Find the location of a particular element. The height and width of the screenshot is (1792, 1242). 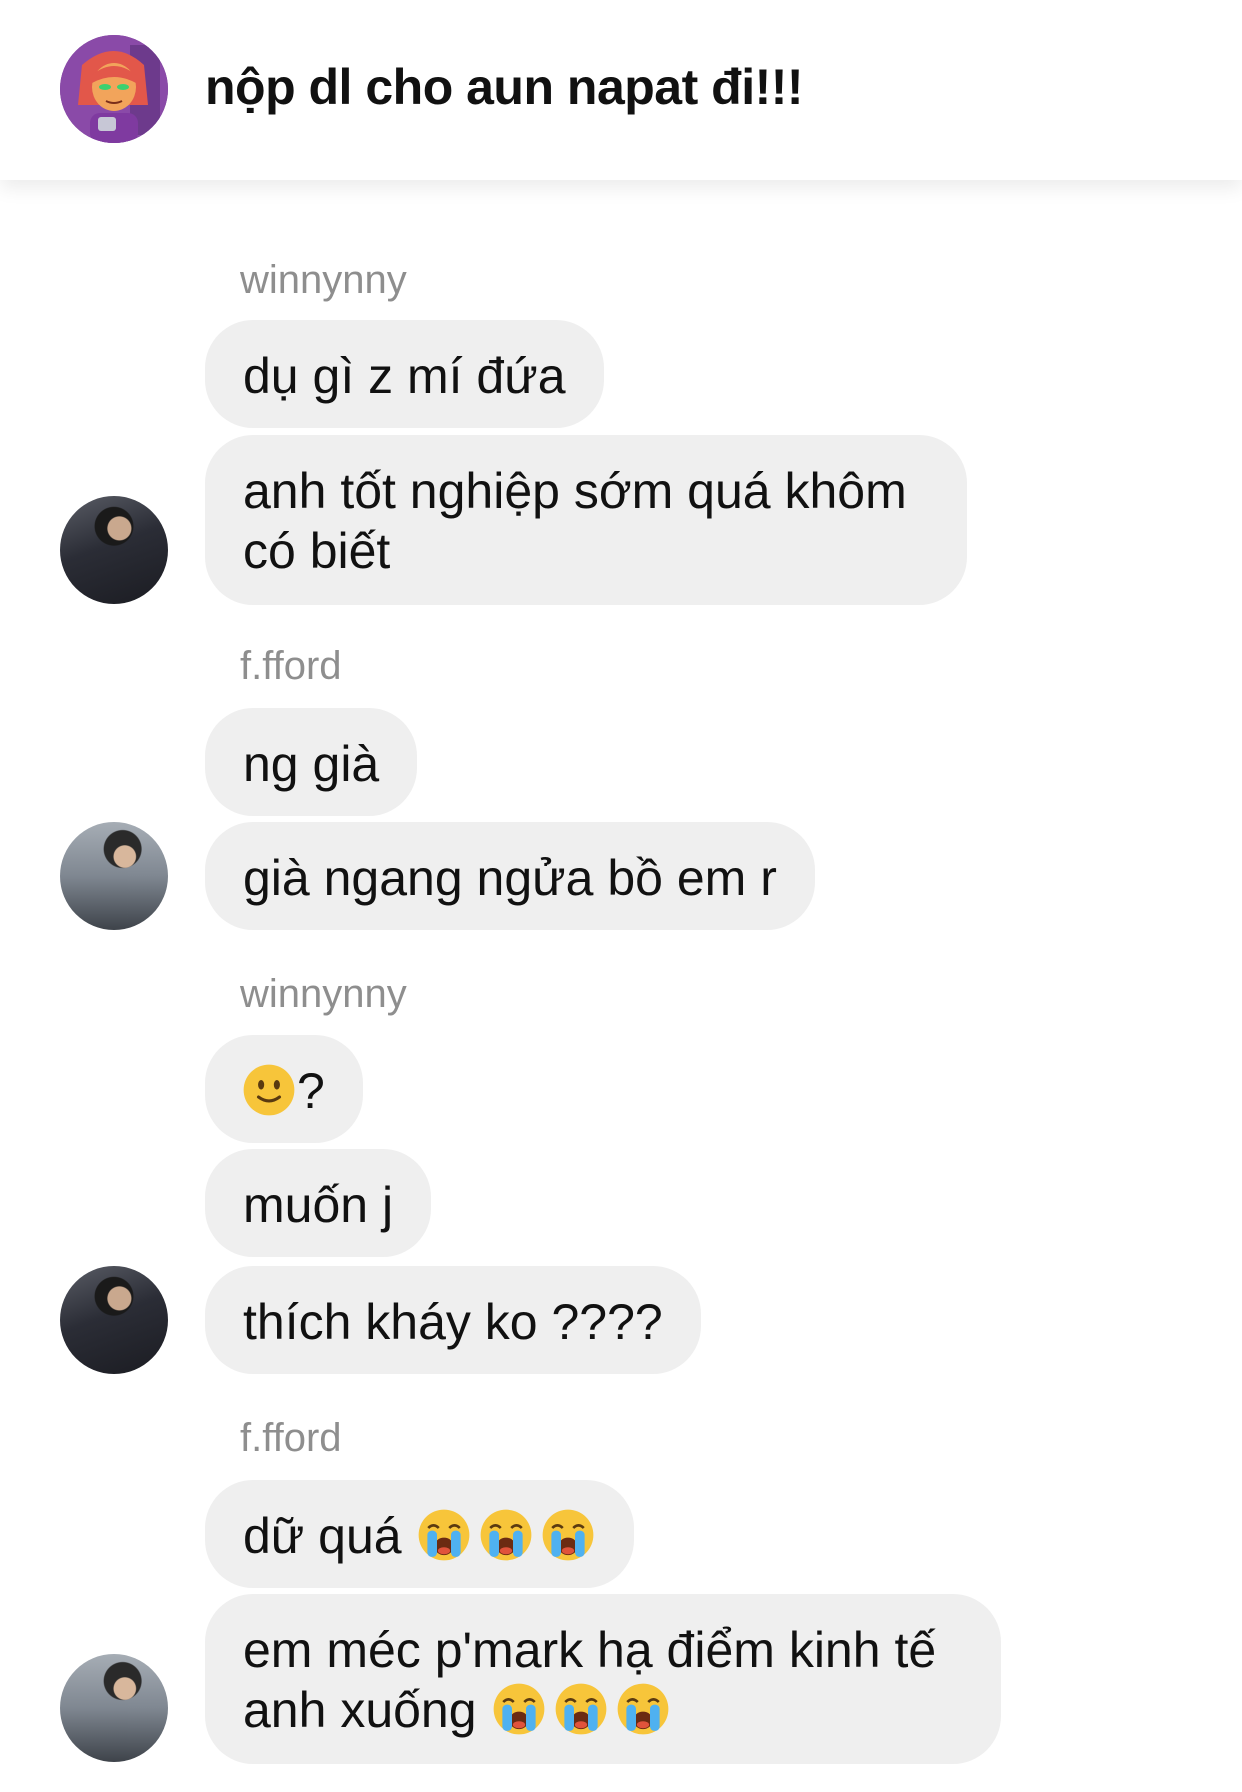

message-bubble: dụ gì z mí đứa is located at coordinates (404, 374).